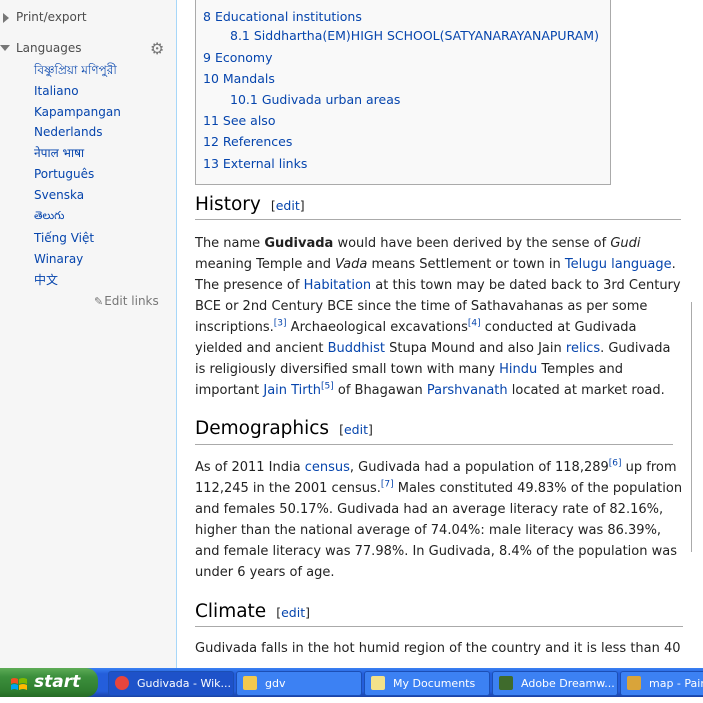  Describe the element at coordinates (474, 324) in the screenshot. I see `citation-link: [4]` at that location.